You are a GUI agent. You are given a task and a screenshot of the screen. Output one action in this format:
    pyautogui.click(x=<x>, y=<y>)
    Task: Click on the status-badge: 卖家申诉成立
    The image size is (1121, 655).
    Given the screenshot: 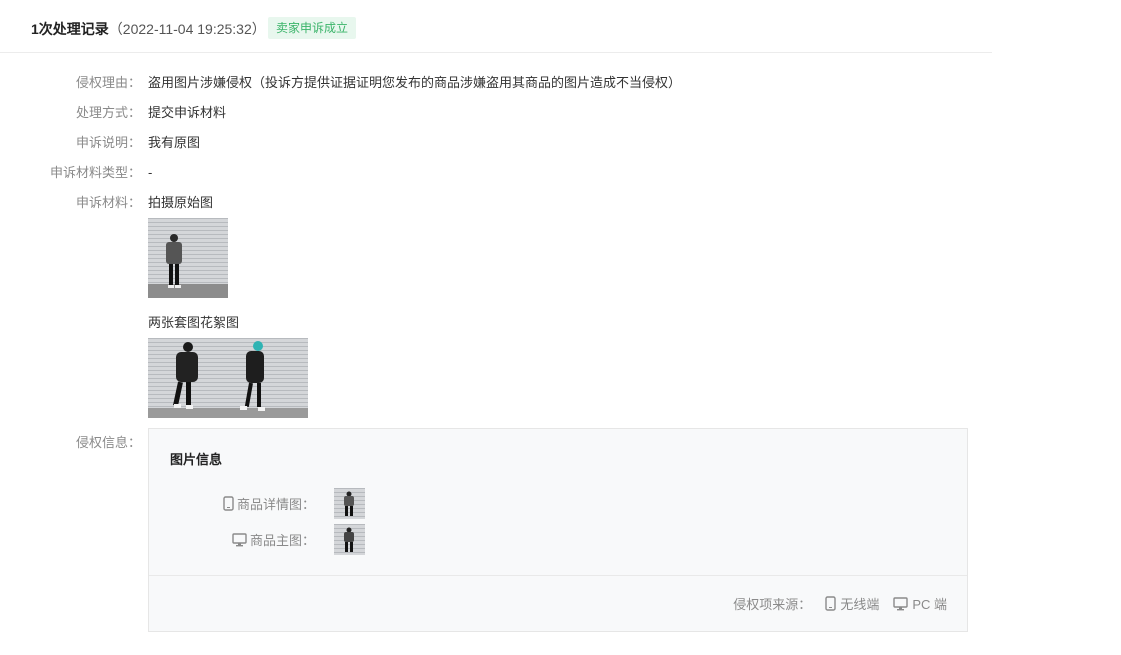 What is the action you would take?
    pyautogui.click(x=312, y=28)
    